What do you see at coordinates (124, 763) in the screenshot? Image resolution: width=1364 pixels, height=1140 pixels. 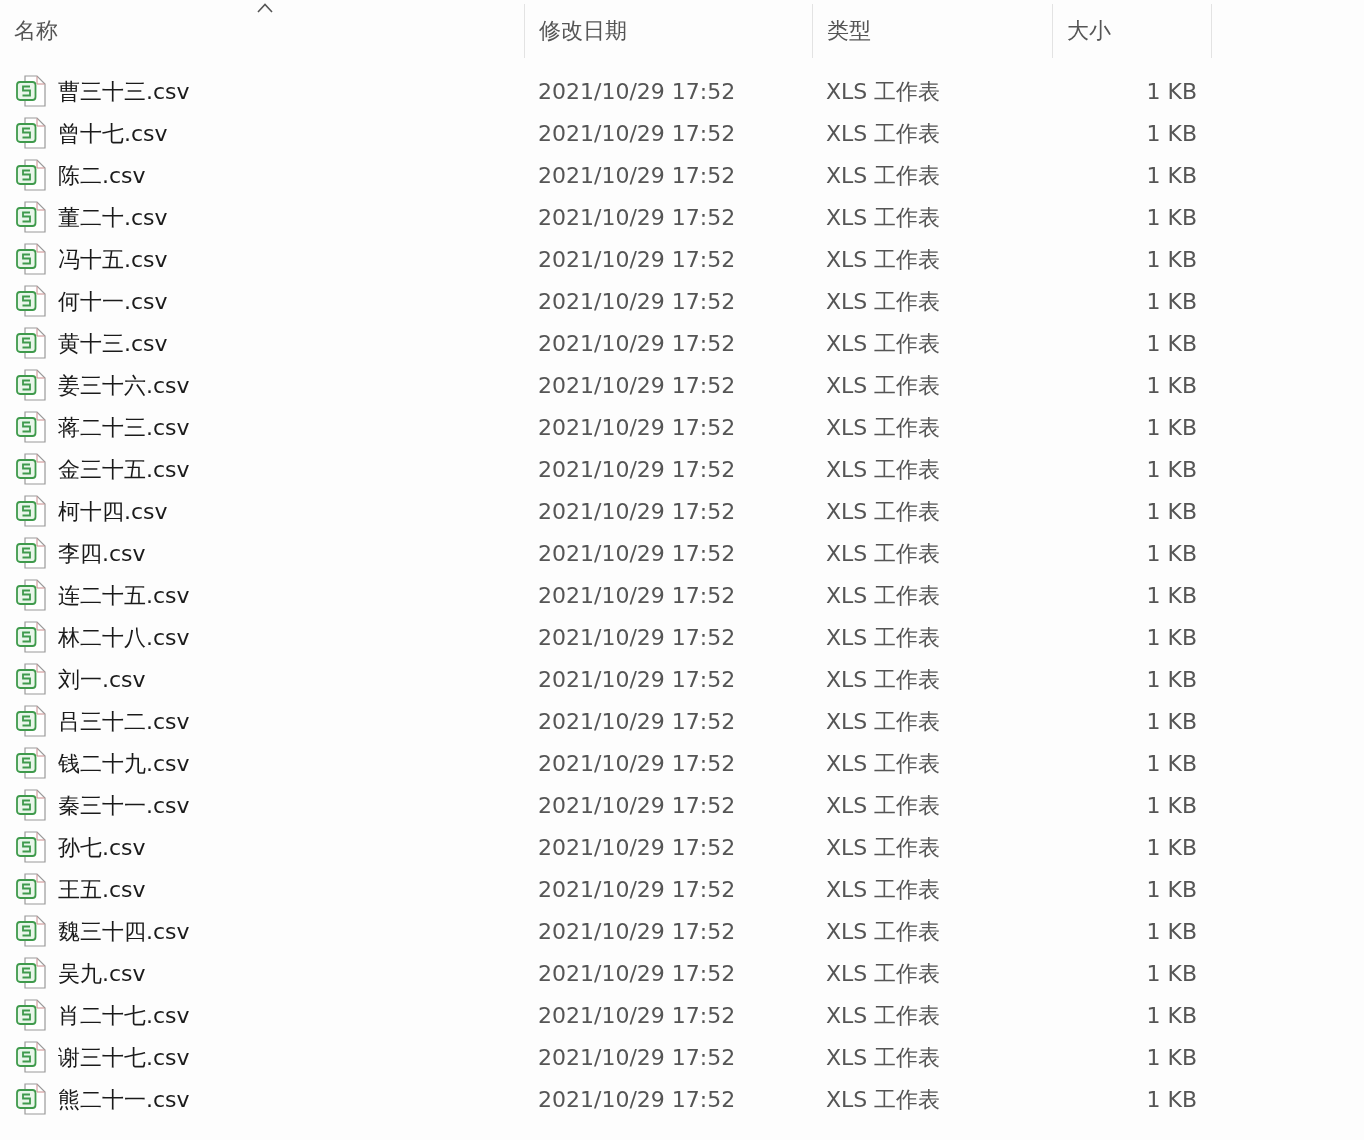 I see `file-name: 钱二十九.csv` at bounding box center [124, 763].